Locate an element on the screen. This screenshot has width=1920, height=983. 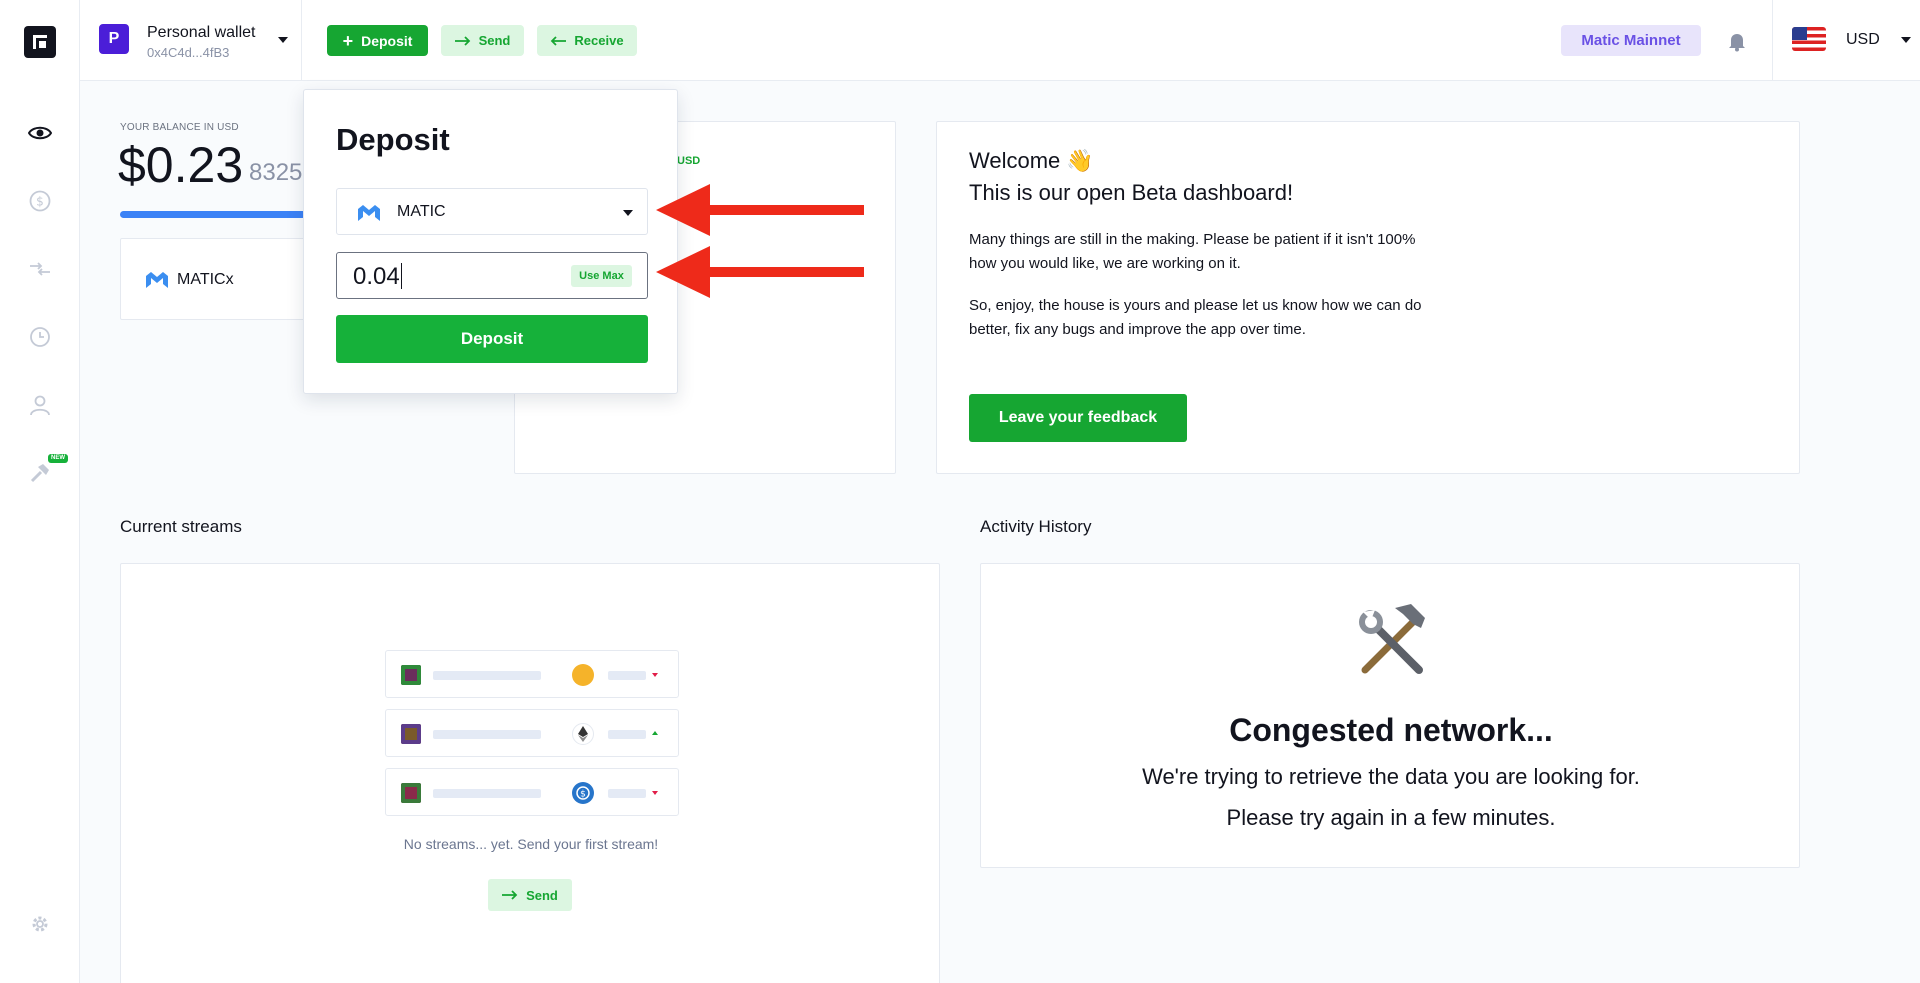
confirm-deposit-button: Deposit is located at coordinates (492, 339).